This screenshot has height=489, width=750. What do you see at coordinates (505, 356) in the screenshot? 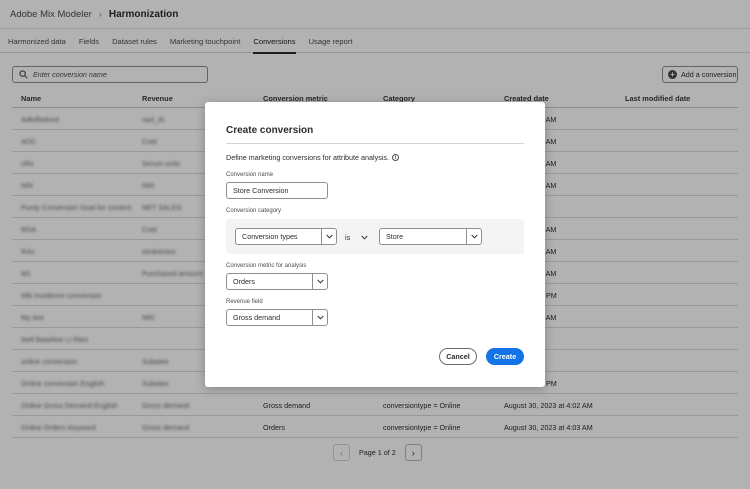
I see `create-button: Create` at bounding box center [505, 356].